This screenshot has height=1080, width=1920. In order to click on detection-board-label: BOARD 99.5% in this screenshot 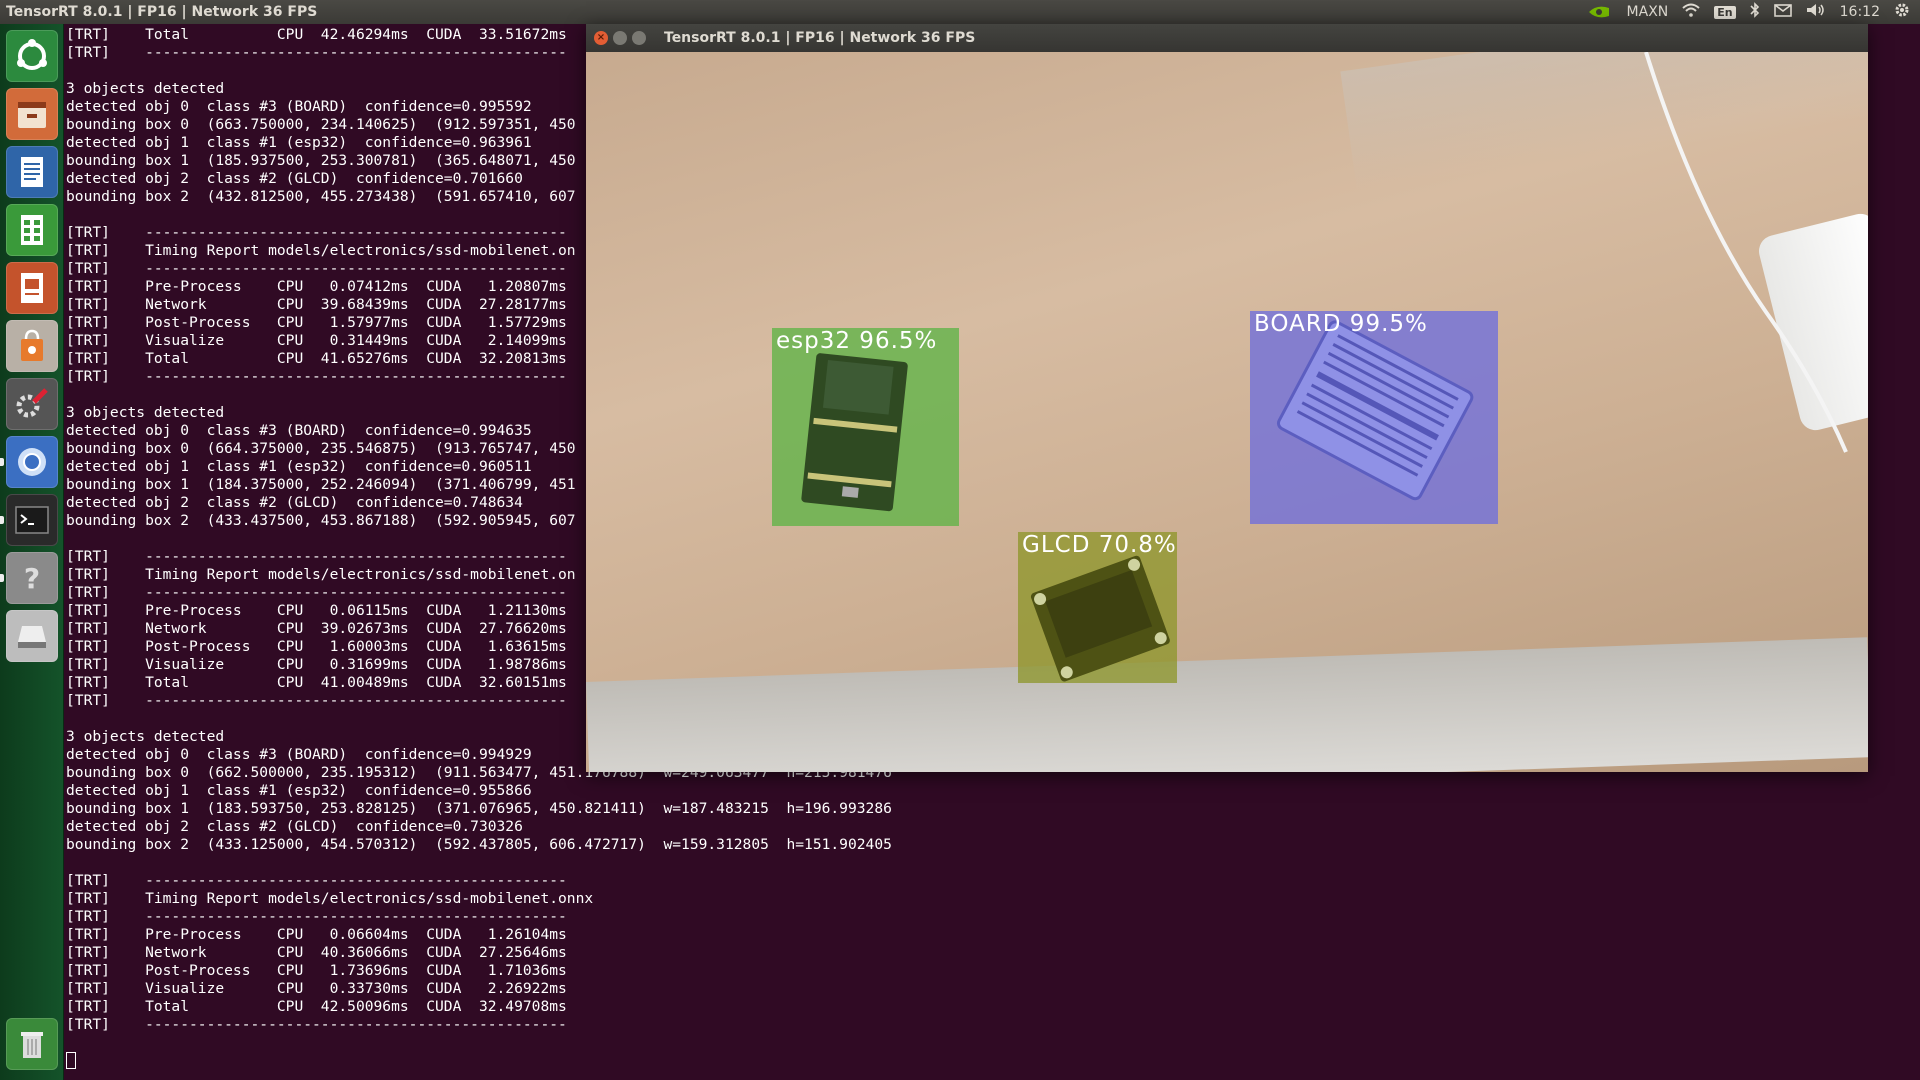, I will do `click(1341, 324)`.